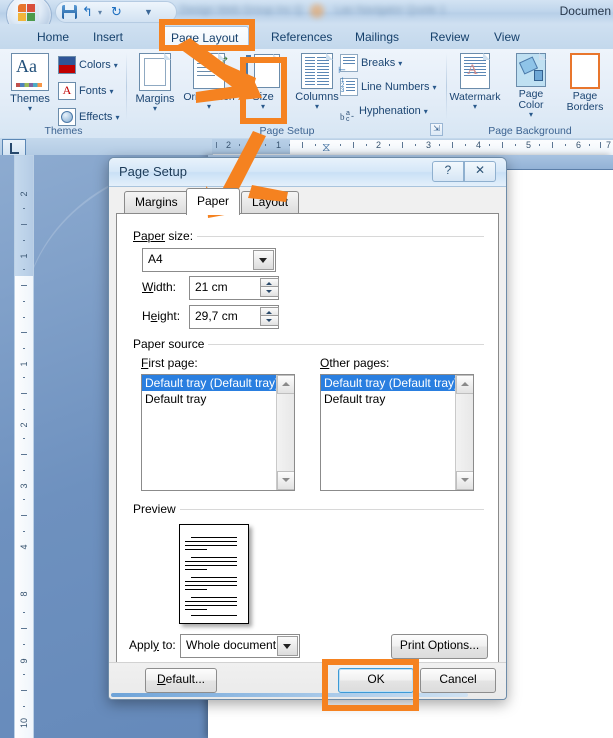  I want to click on effects-caret-icon: ▾, so click(117, 117).